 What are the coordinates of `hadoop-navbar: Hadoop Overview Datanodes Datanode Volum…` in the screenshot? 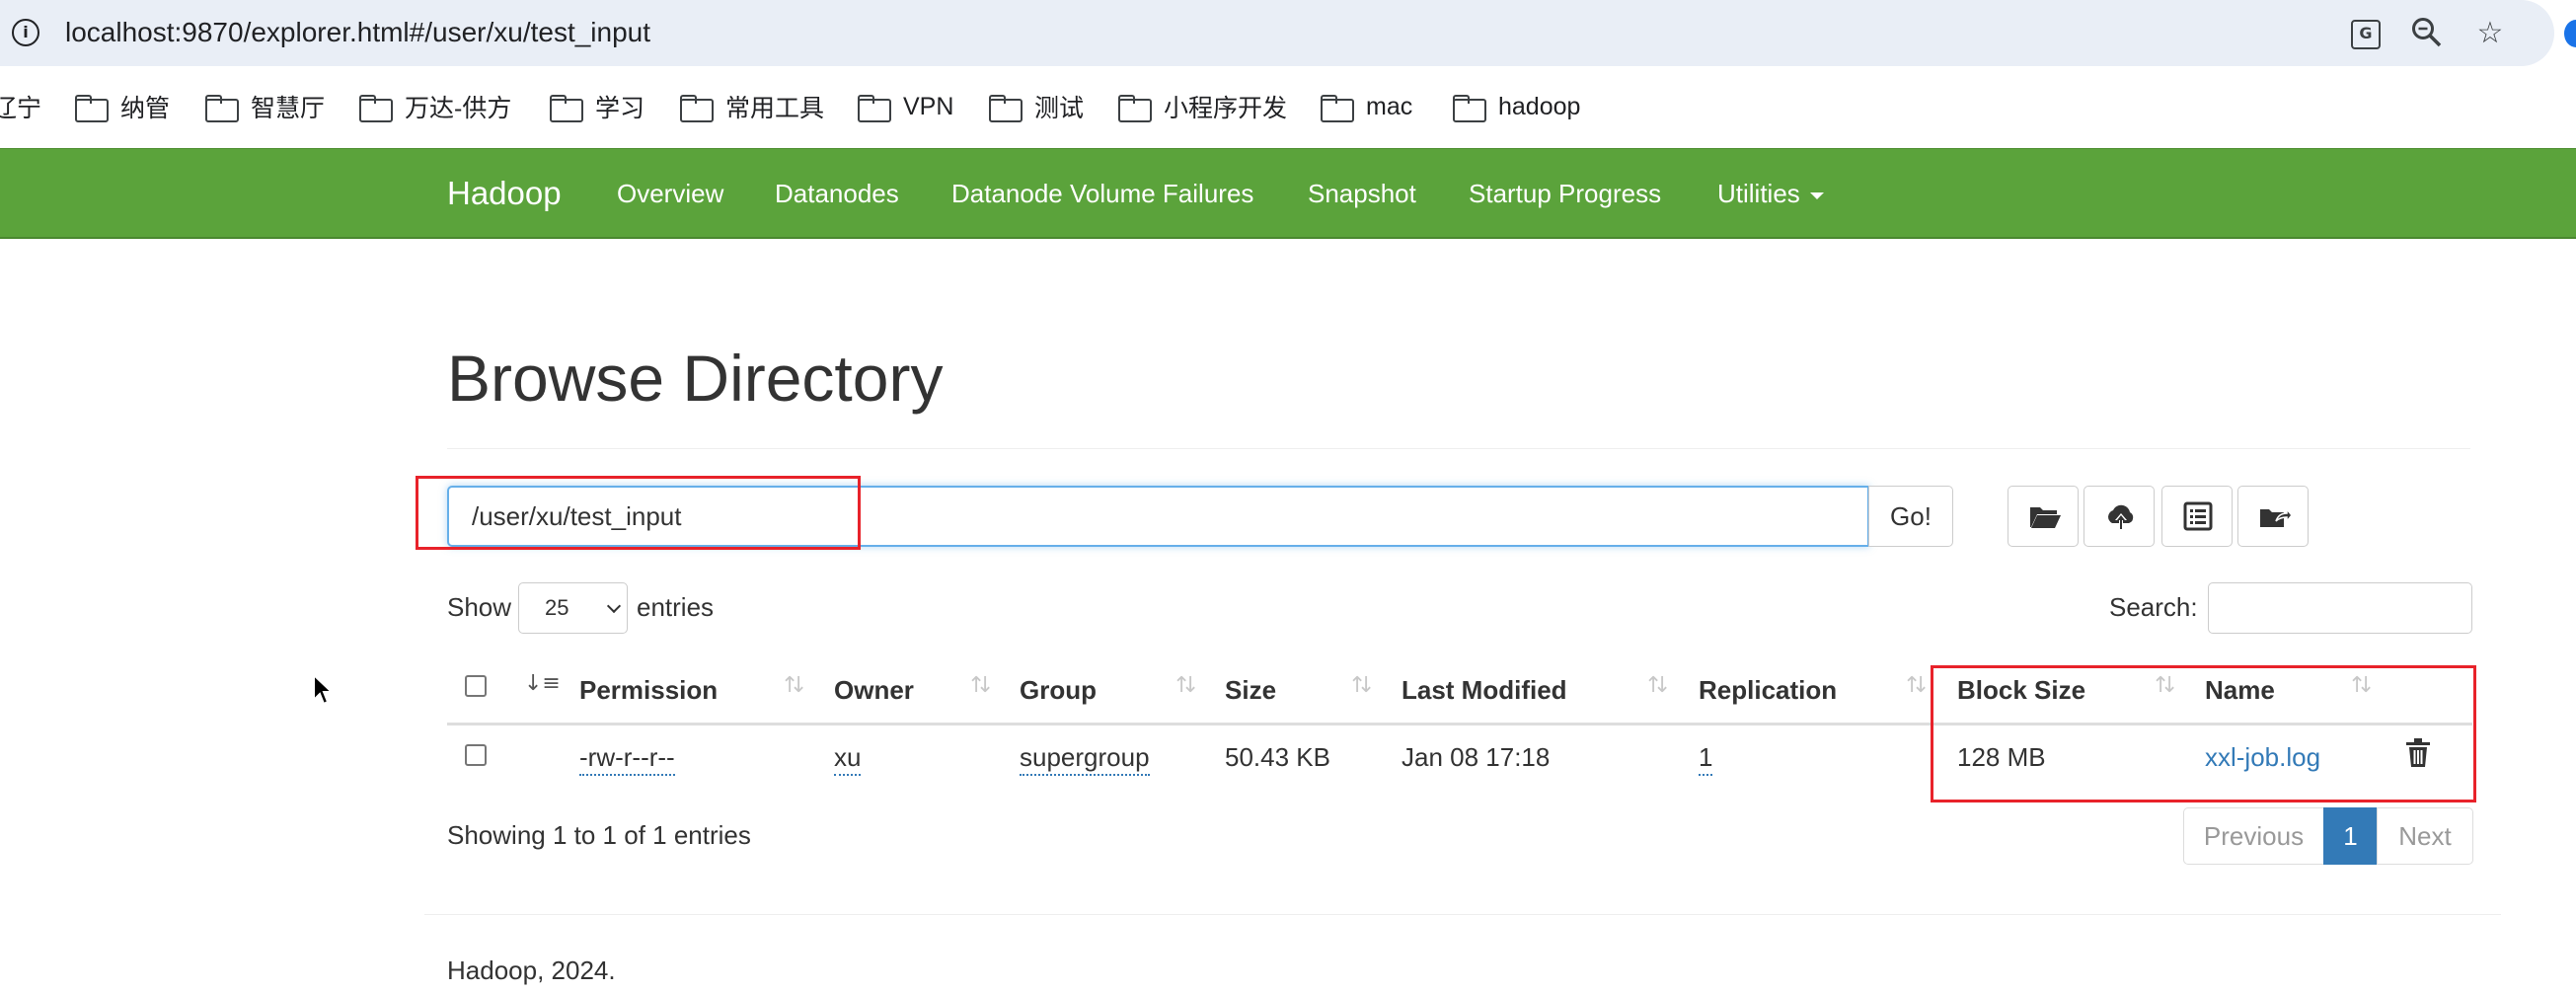 It's located at (1288, 193).